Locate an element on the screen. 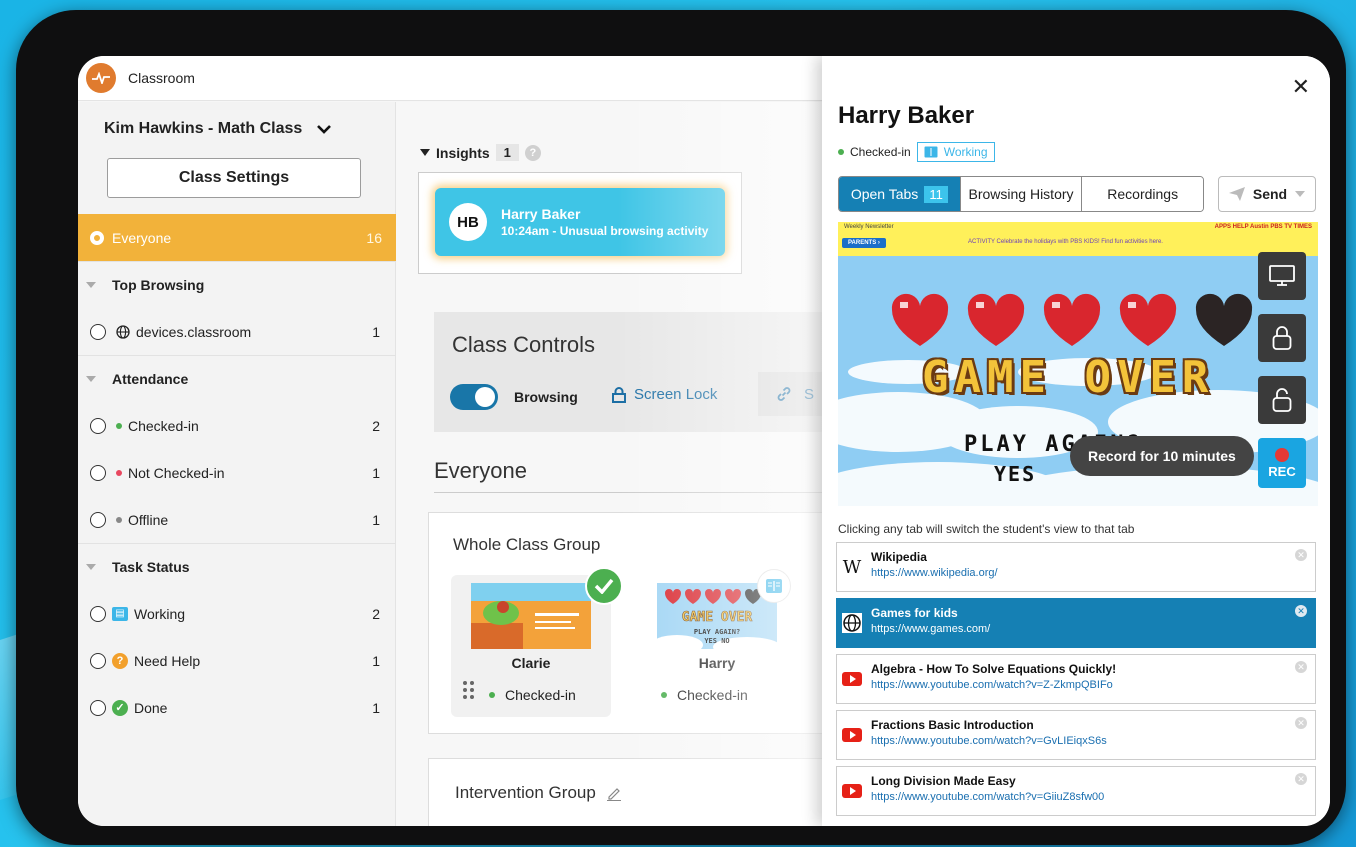 The image size is (1356, 847). unlock-screen-button is located at coordinates (1282, 400).